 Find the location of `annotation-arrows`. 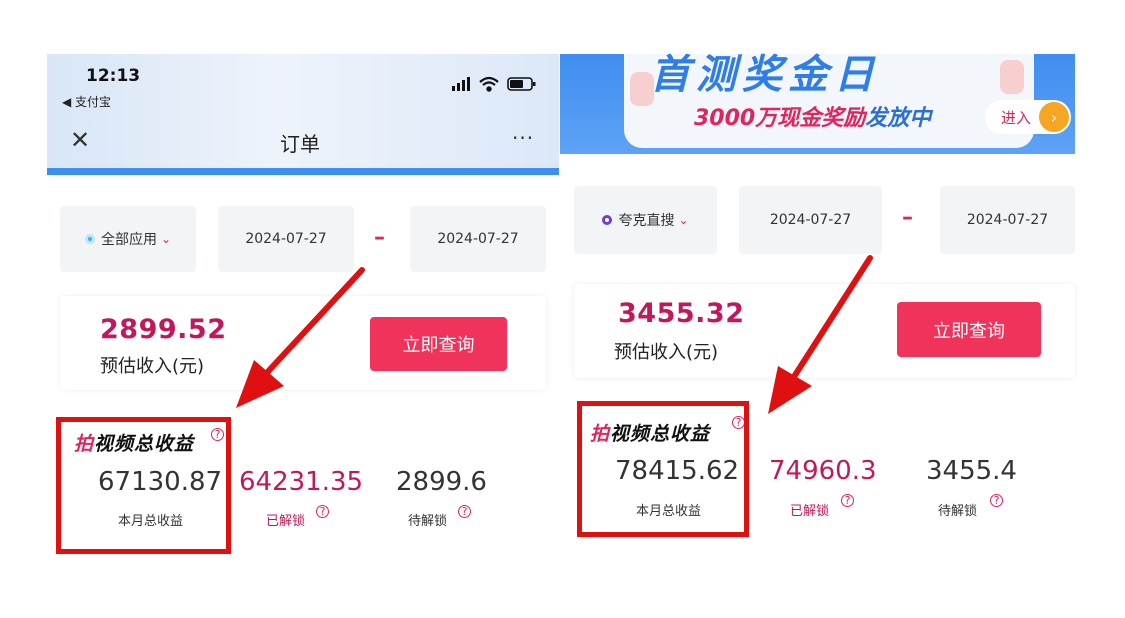

annotation-arrows is located at coordinates (554, 334).